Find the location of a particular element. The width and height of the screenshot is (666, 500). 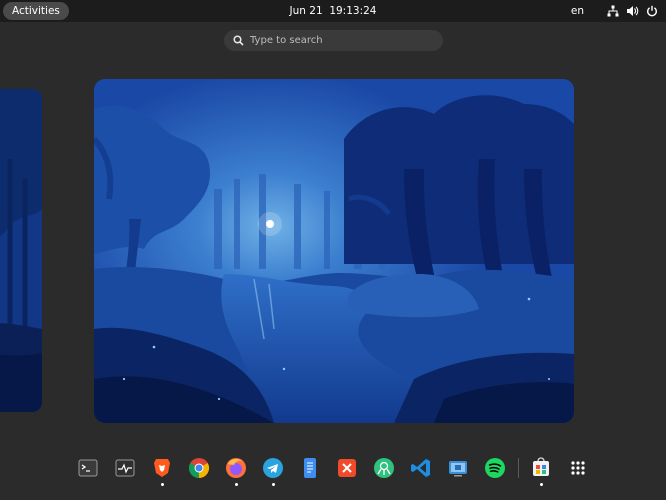

gitkraken-icon is located at coordinates (384, 468).